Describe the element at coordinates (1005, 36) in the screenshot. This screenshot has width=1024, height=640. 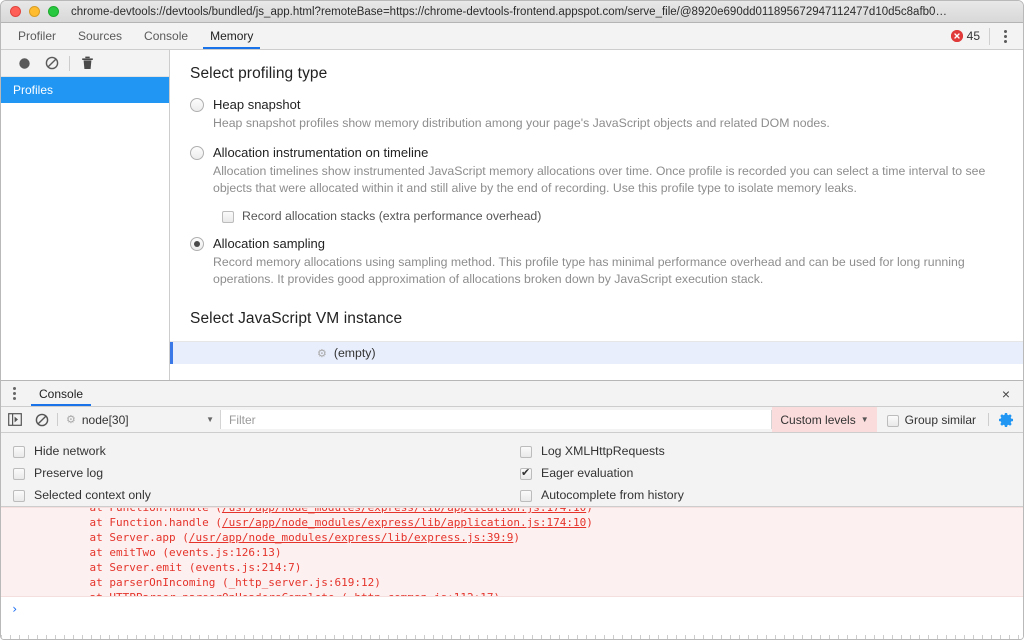
I see `devtools-main-menu-icon` at that location.